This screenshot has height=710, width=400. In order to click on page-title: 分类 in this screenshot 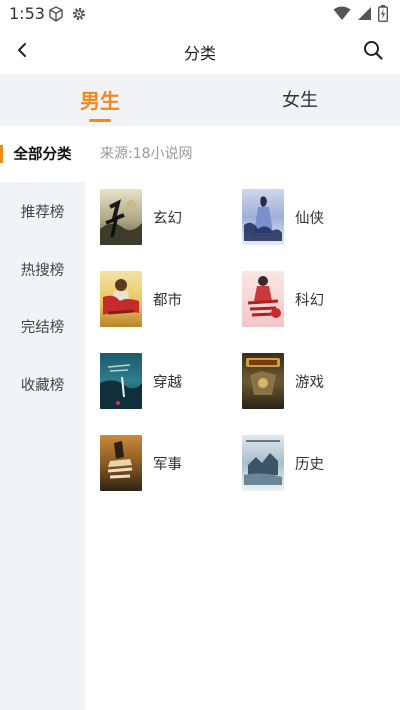, I will do `click(199, 53)`.